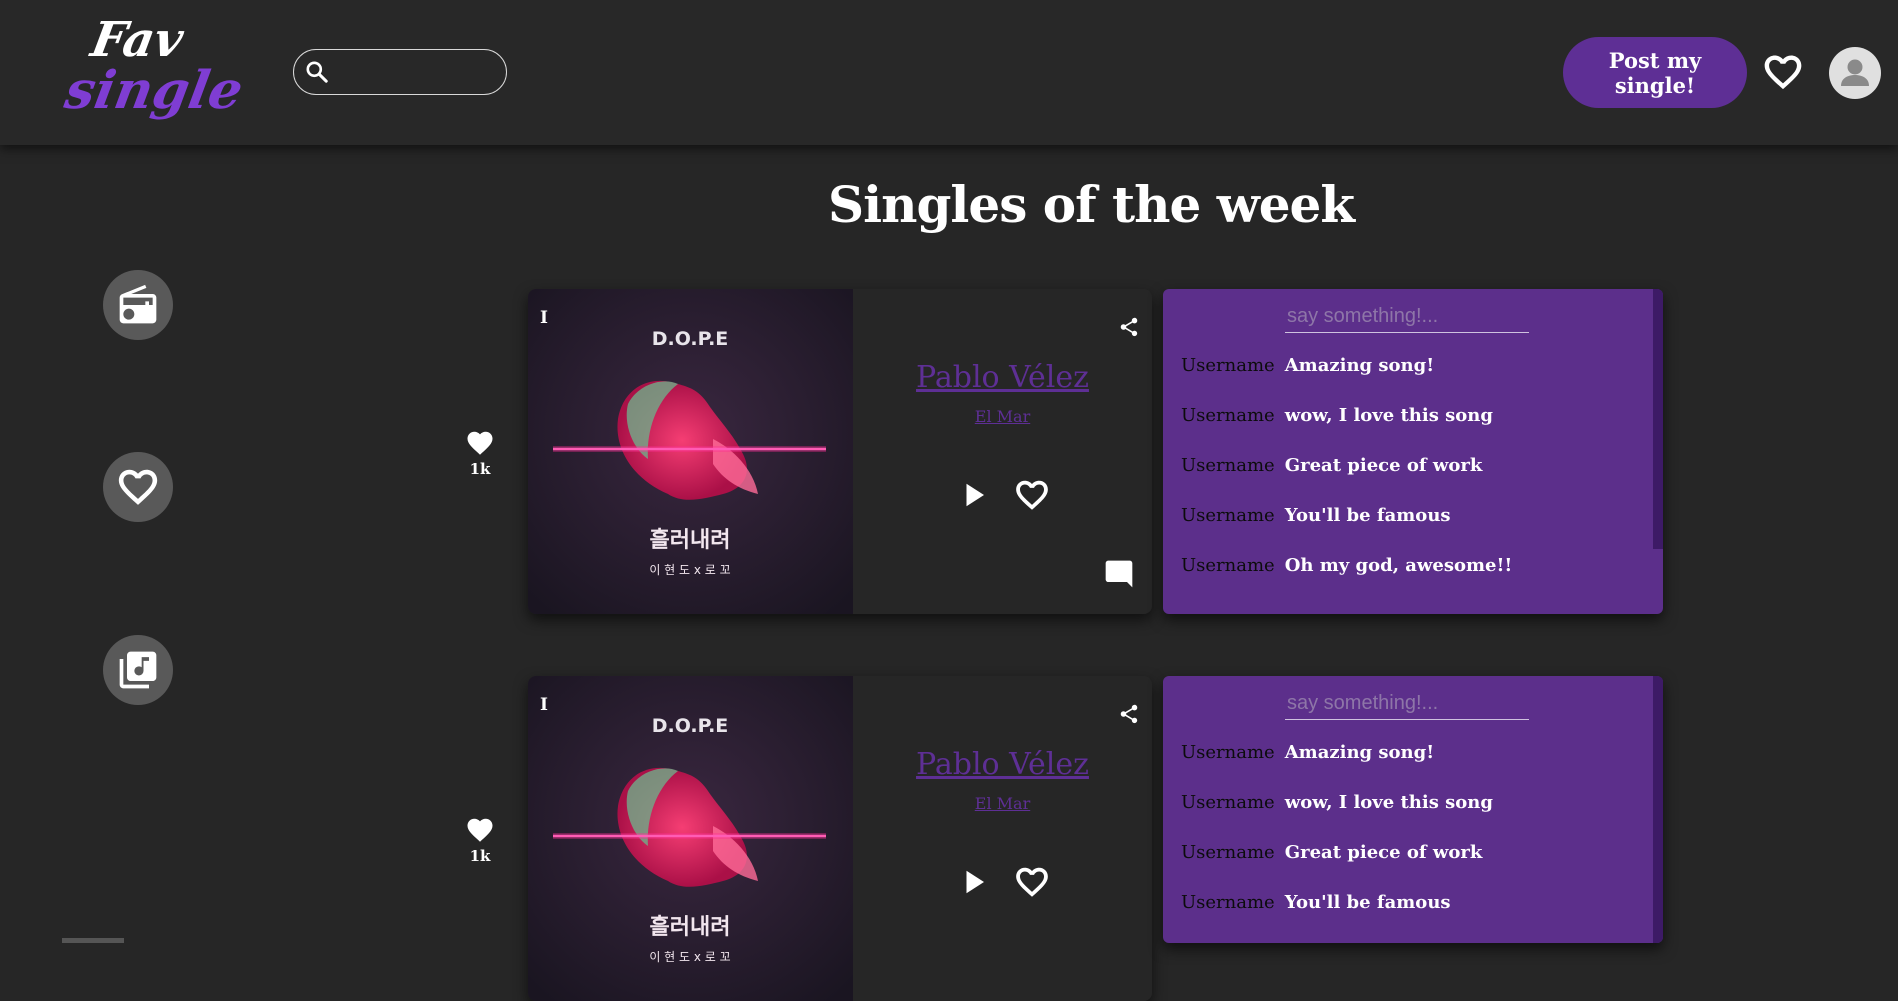 The image size is (1898, 1001). What do you see at coordinates (1398, 565) in the screenshot?
I see `comment-text: Oh my god, awesome!!` at bounding box center [1398, 565].